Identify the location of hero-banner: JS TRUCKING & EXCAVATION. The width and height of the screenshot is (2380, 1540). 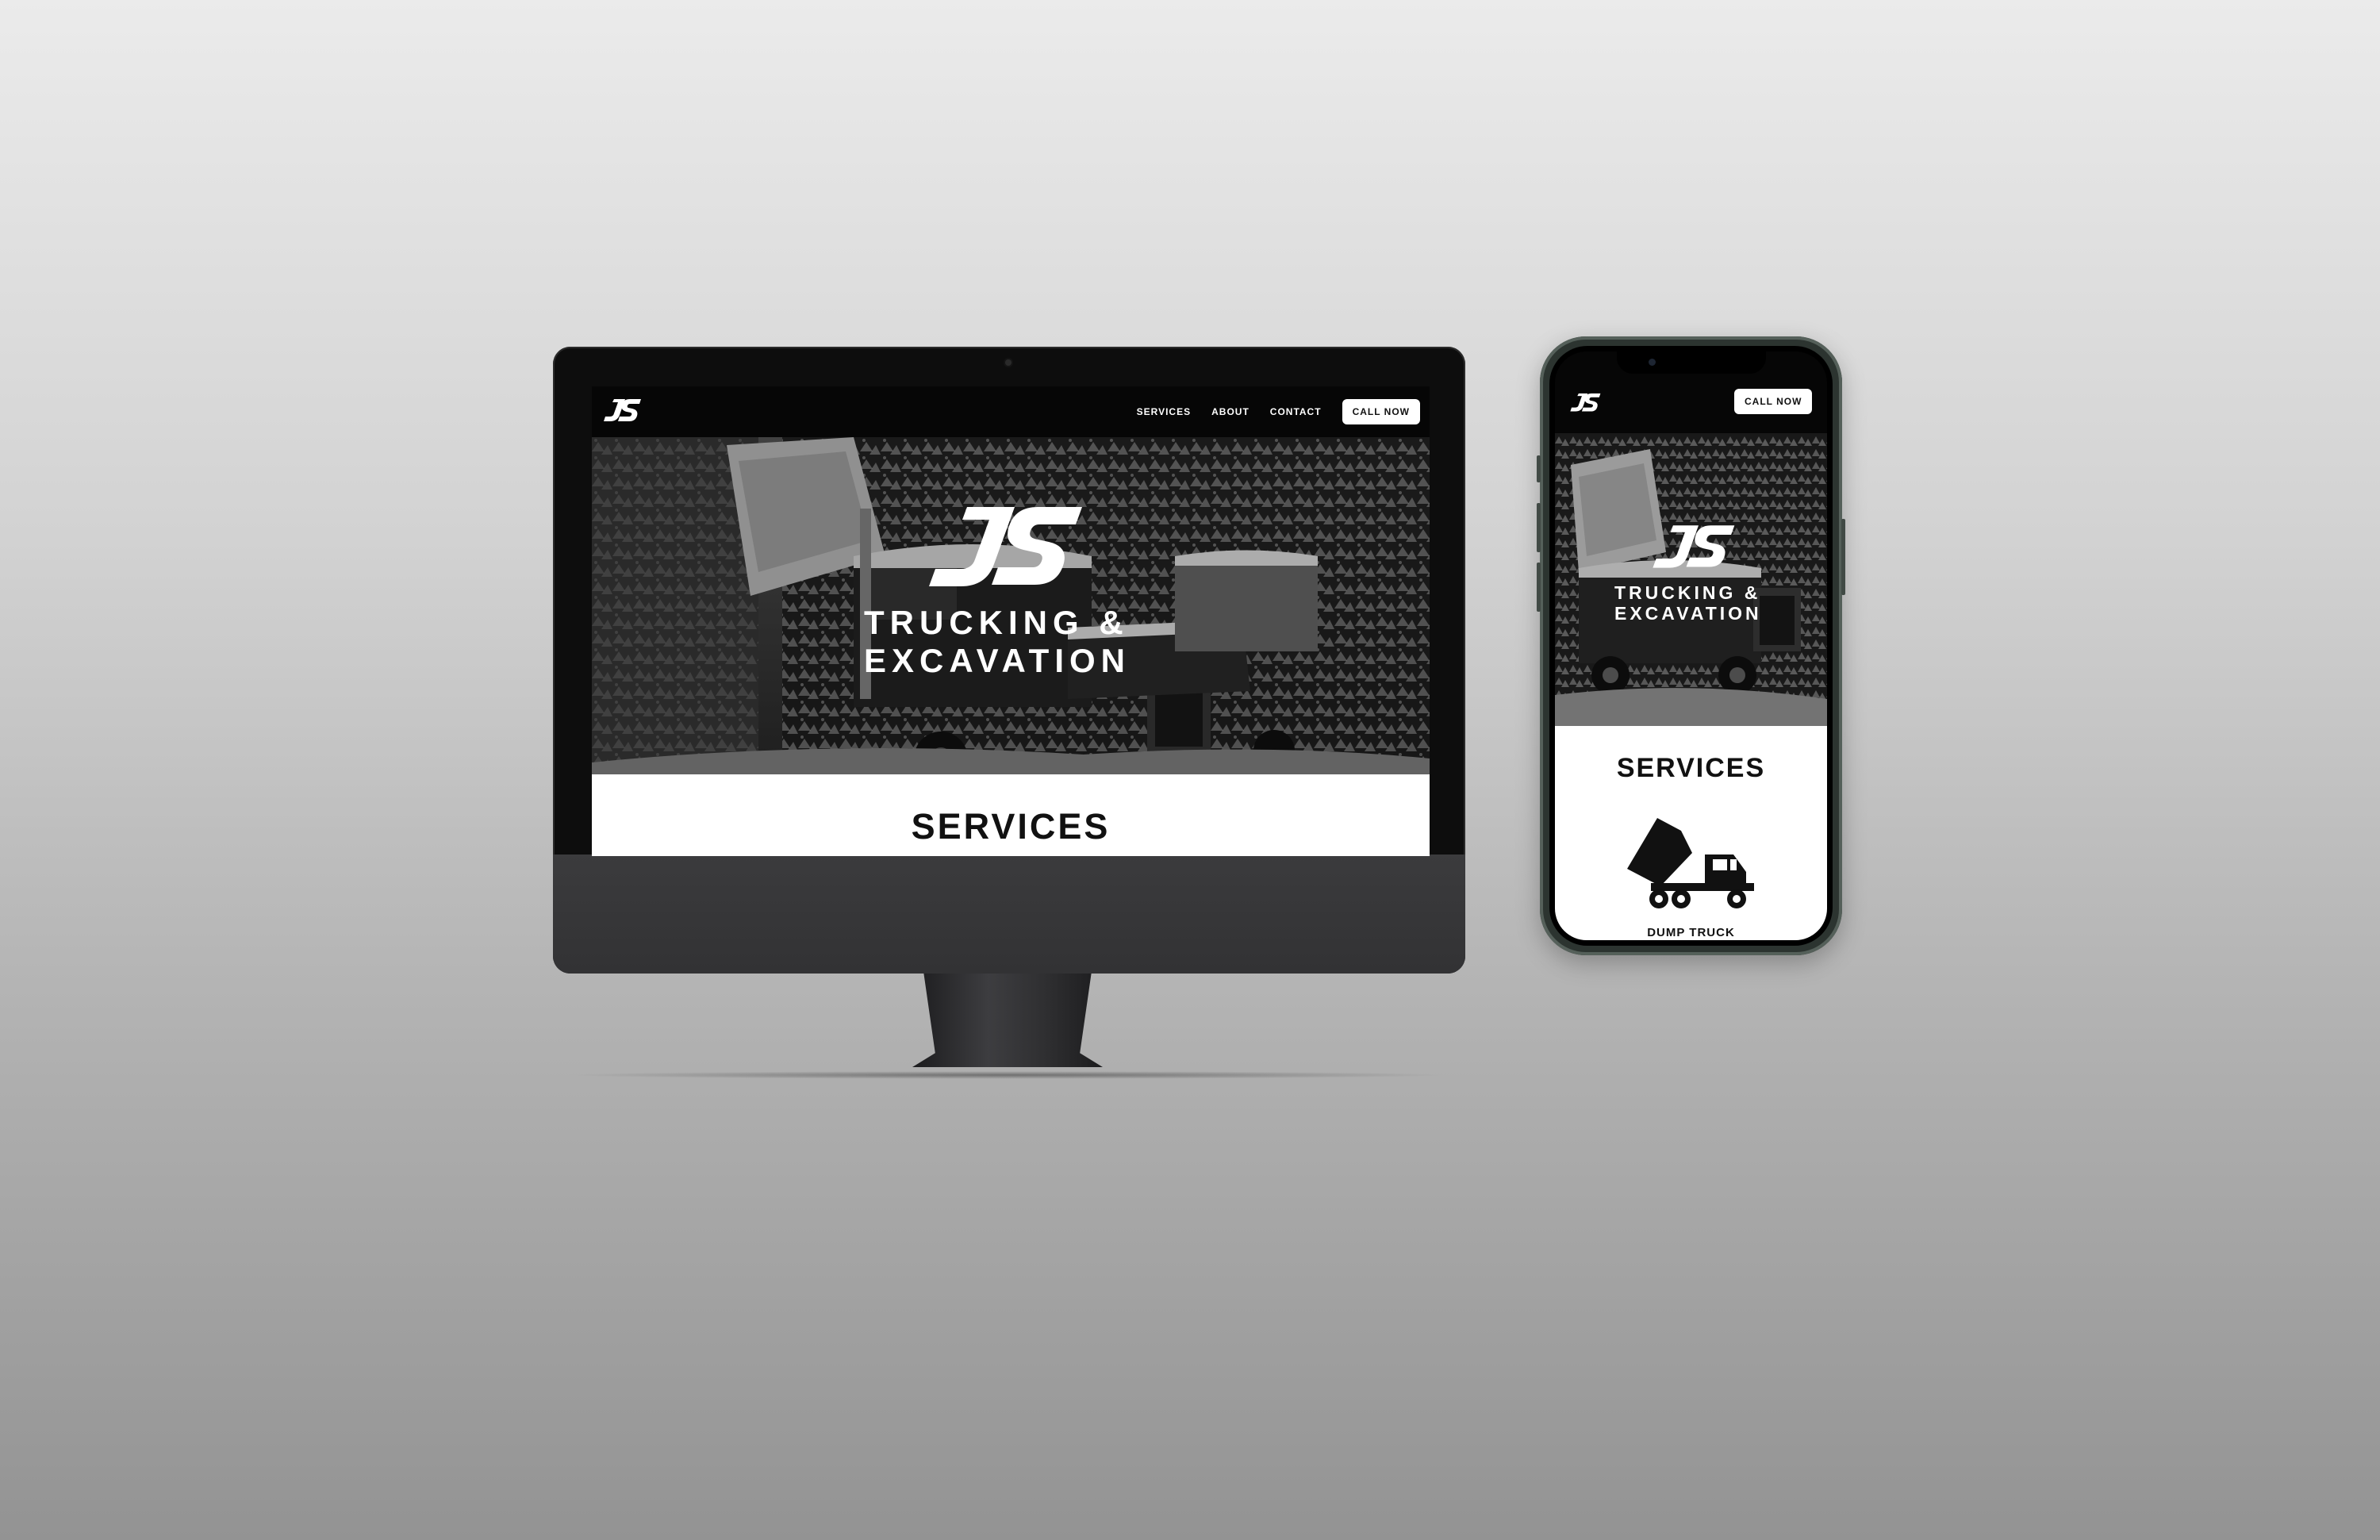
(1011, 605).